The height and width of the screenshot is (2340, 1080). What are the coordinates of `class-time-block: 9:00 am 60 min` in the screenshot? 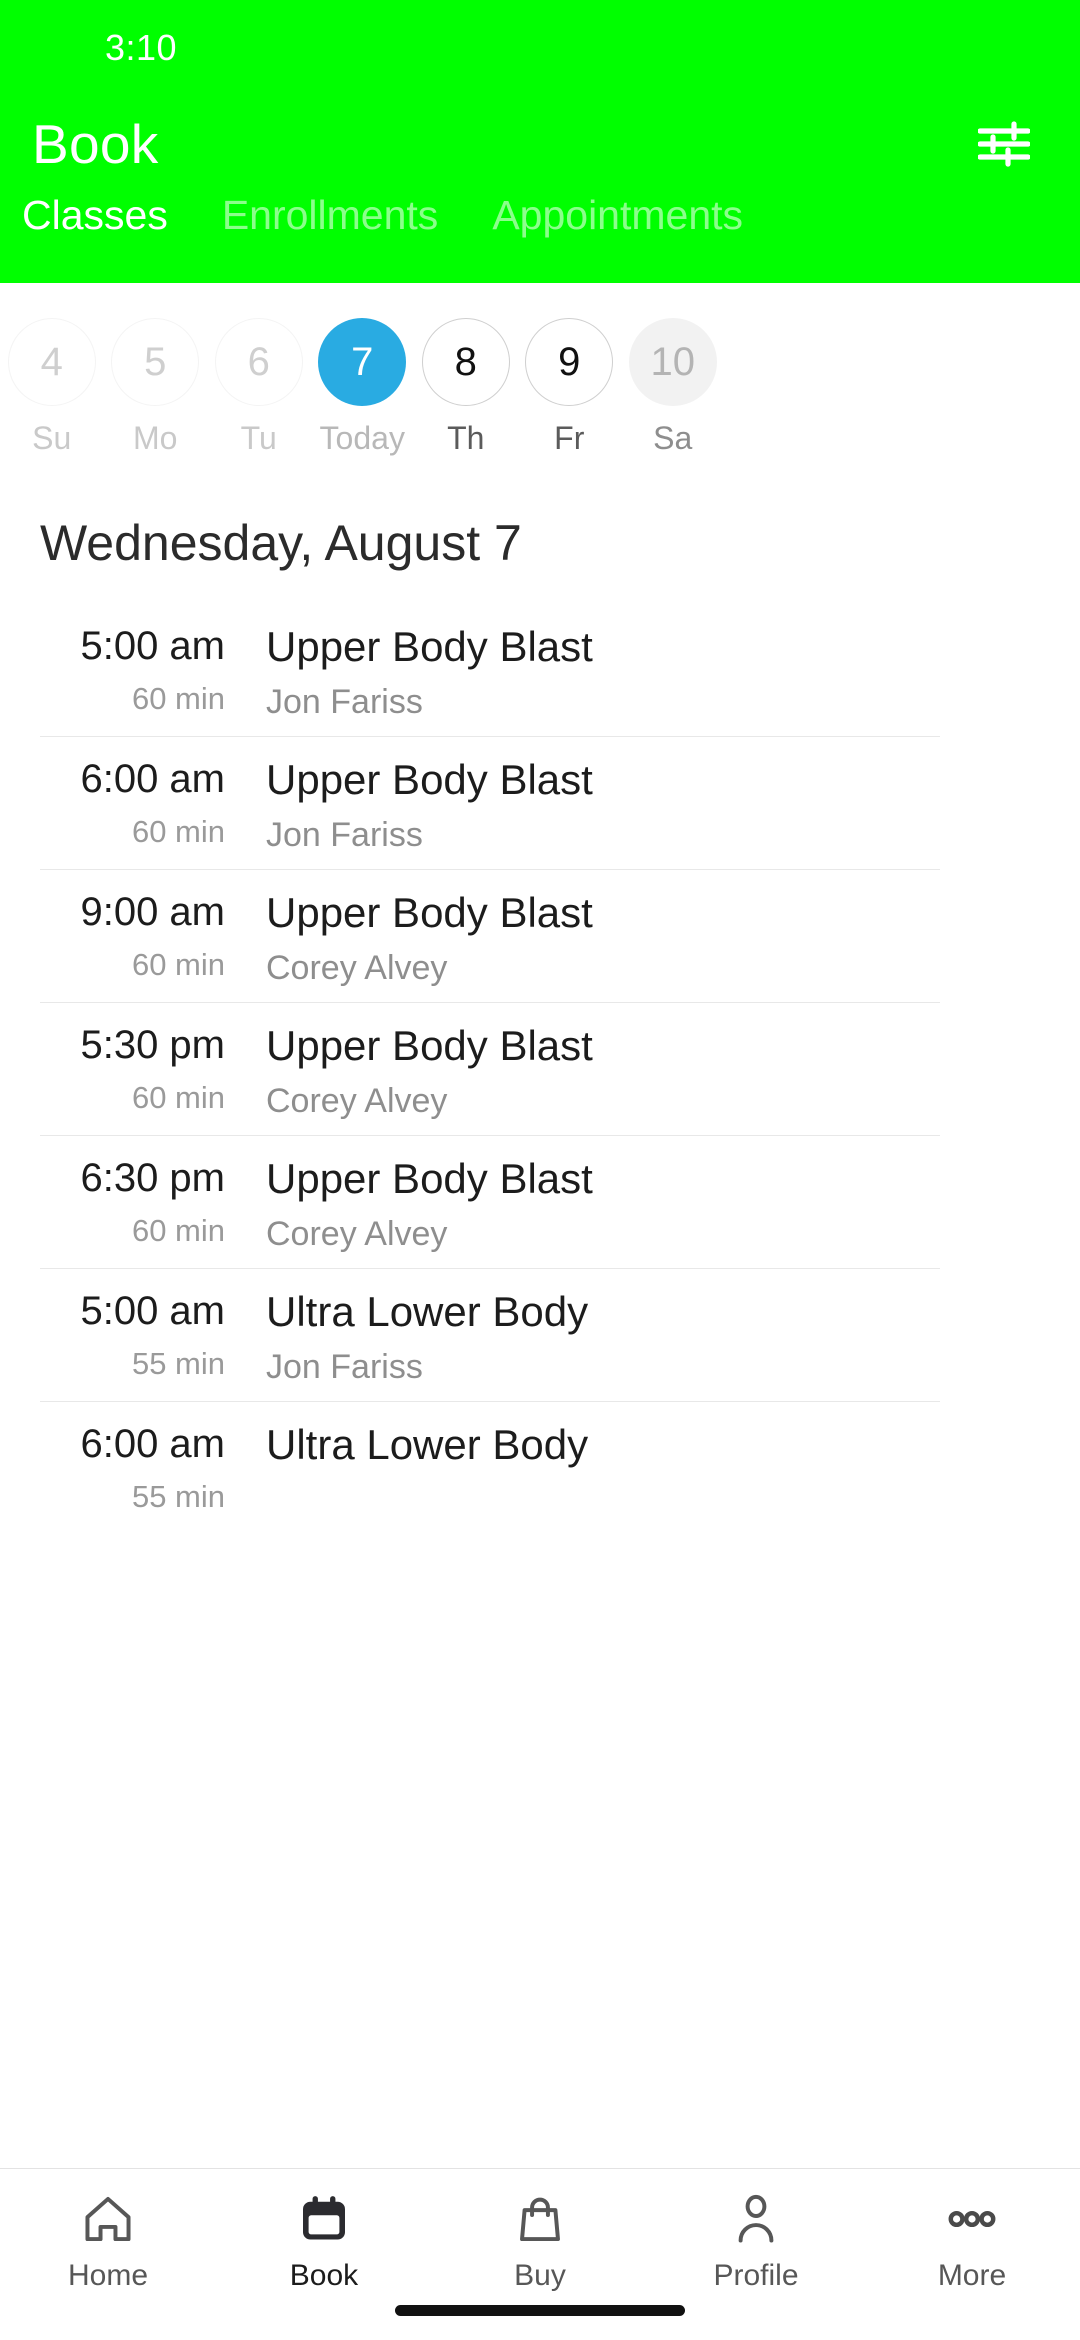 It's located at (132, 937).